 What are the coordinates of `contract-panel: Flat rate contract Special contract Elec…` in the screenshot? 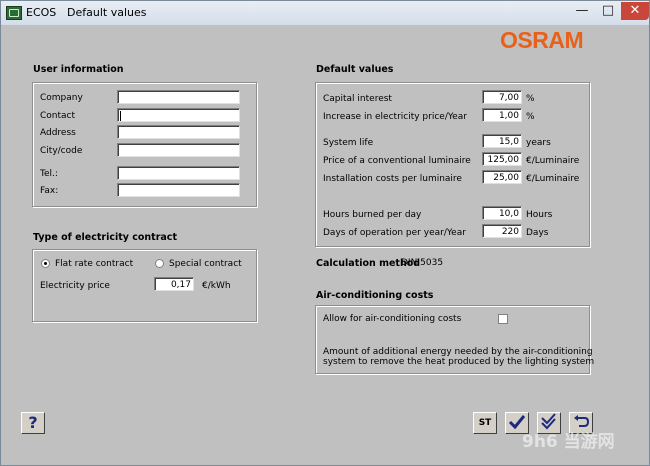 It's located at (144, 285).